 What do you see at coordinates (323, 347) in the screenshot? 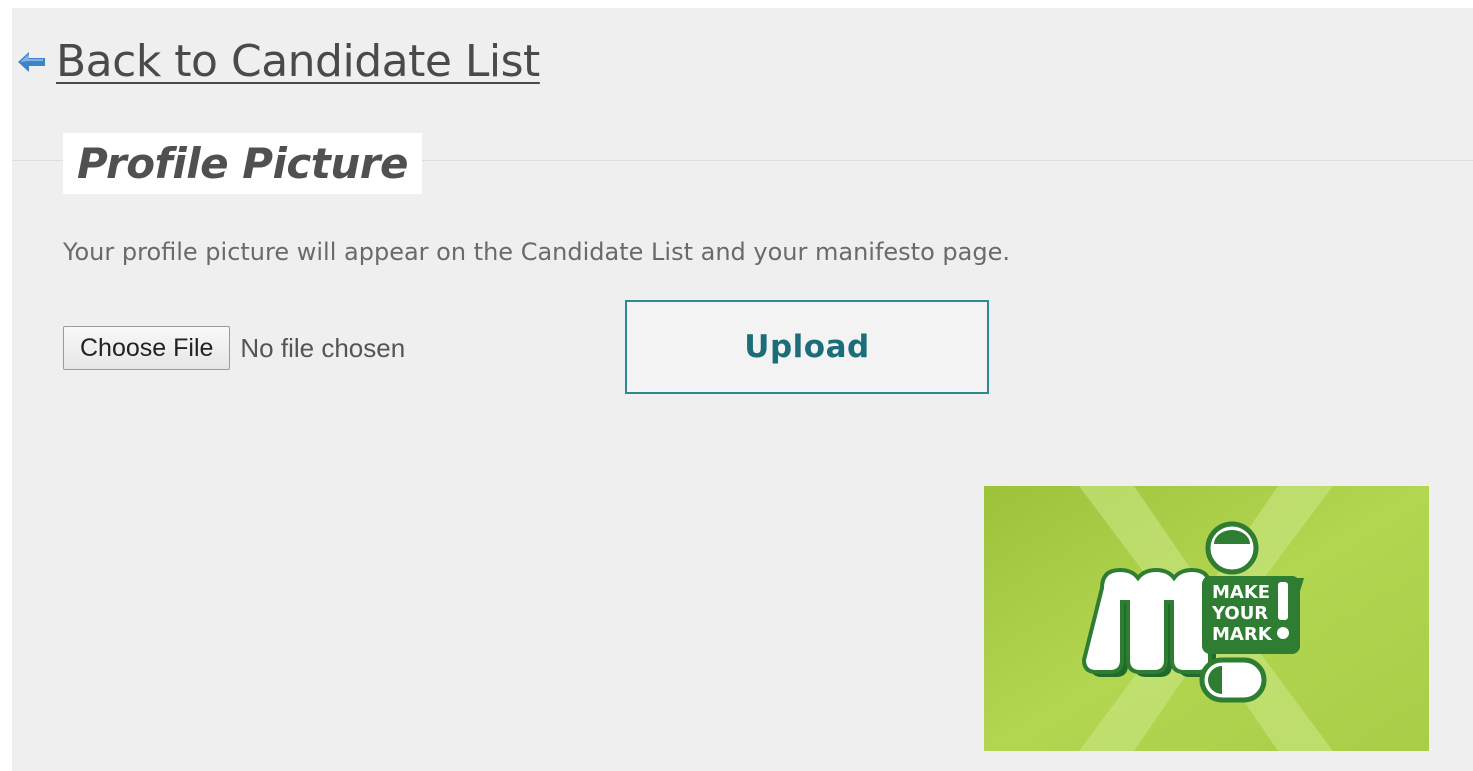
I see `file-status-text: No file chosen` at bounding box center [323, 347].